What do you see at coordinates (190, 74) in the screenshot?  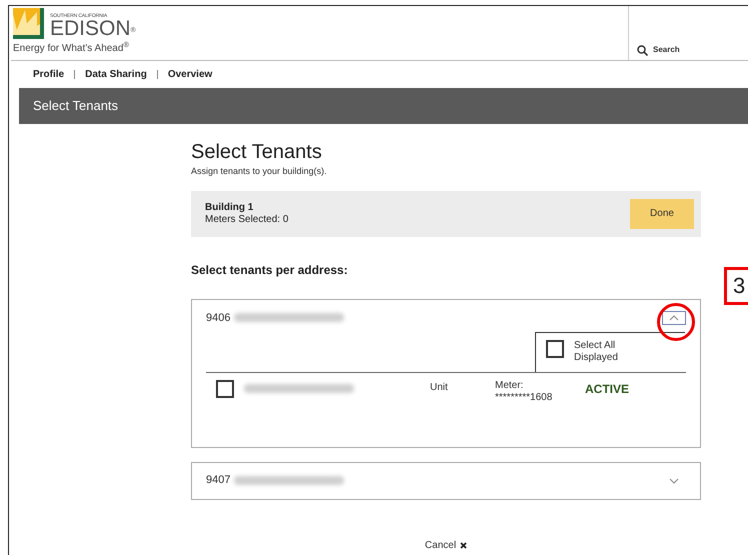 I see `nav-link: Overview` at bounding box center [190, 74].